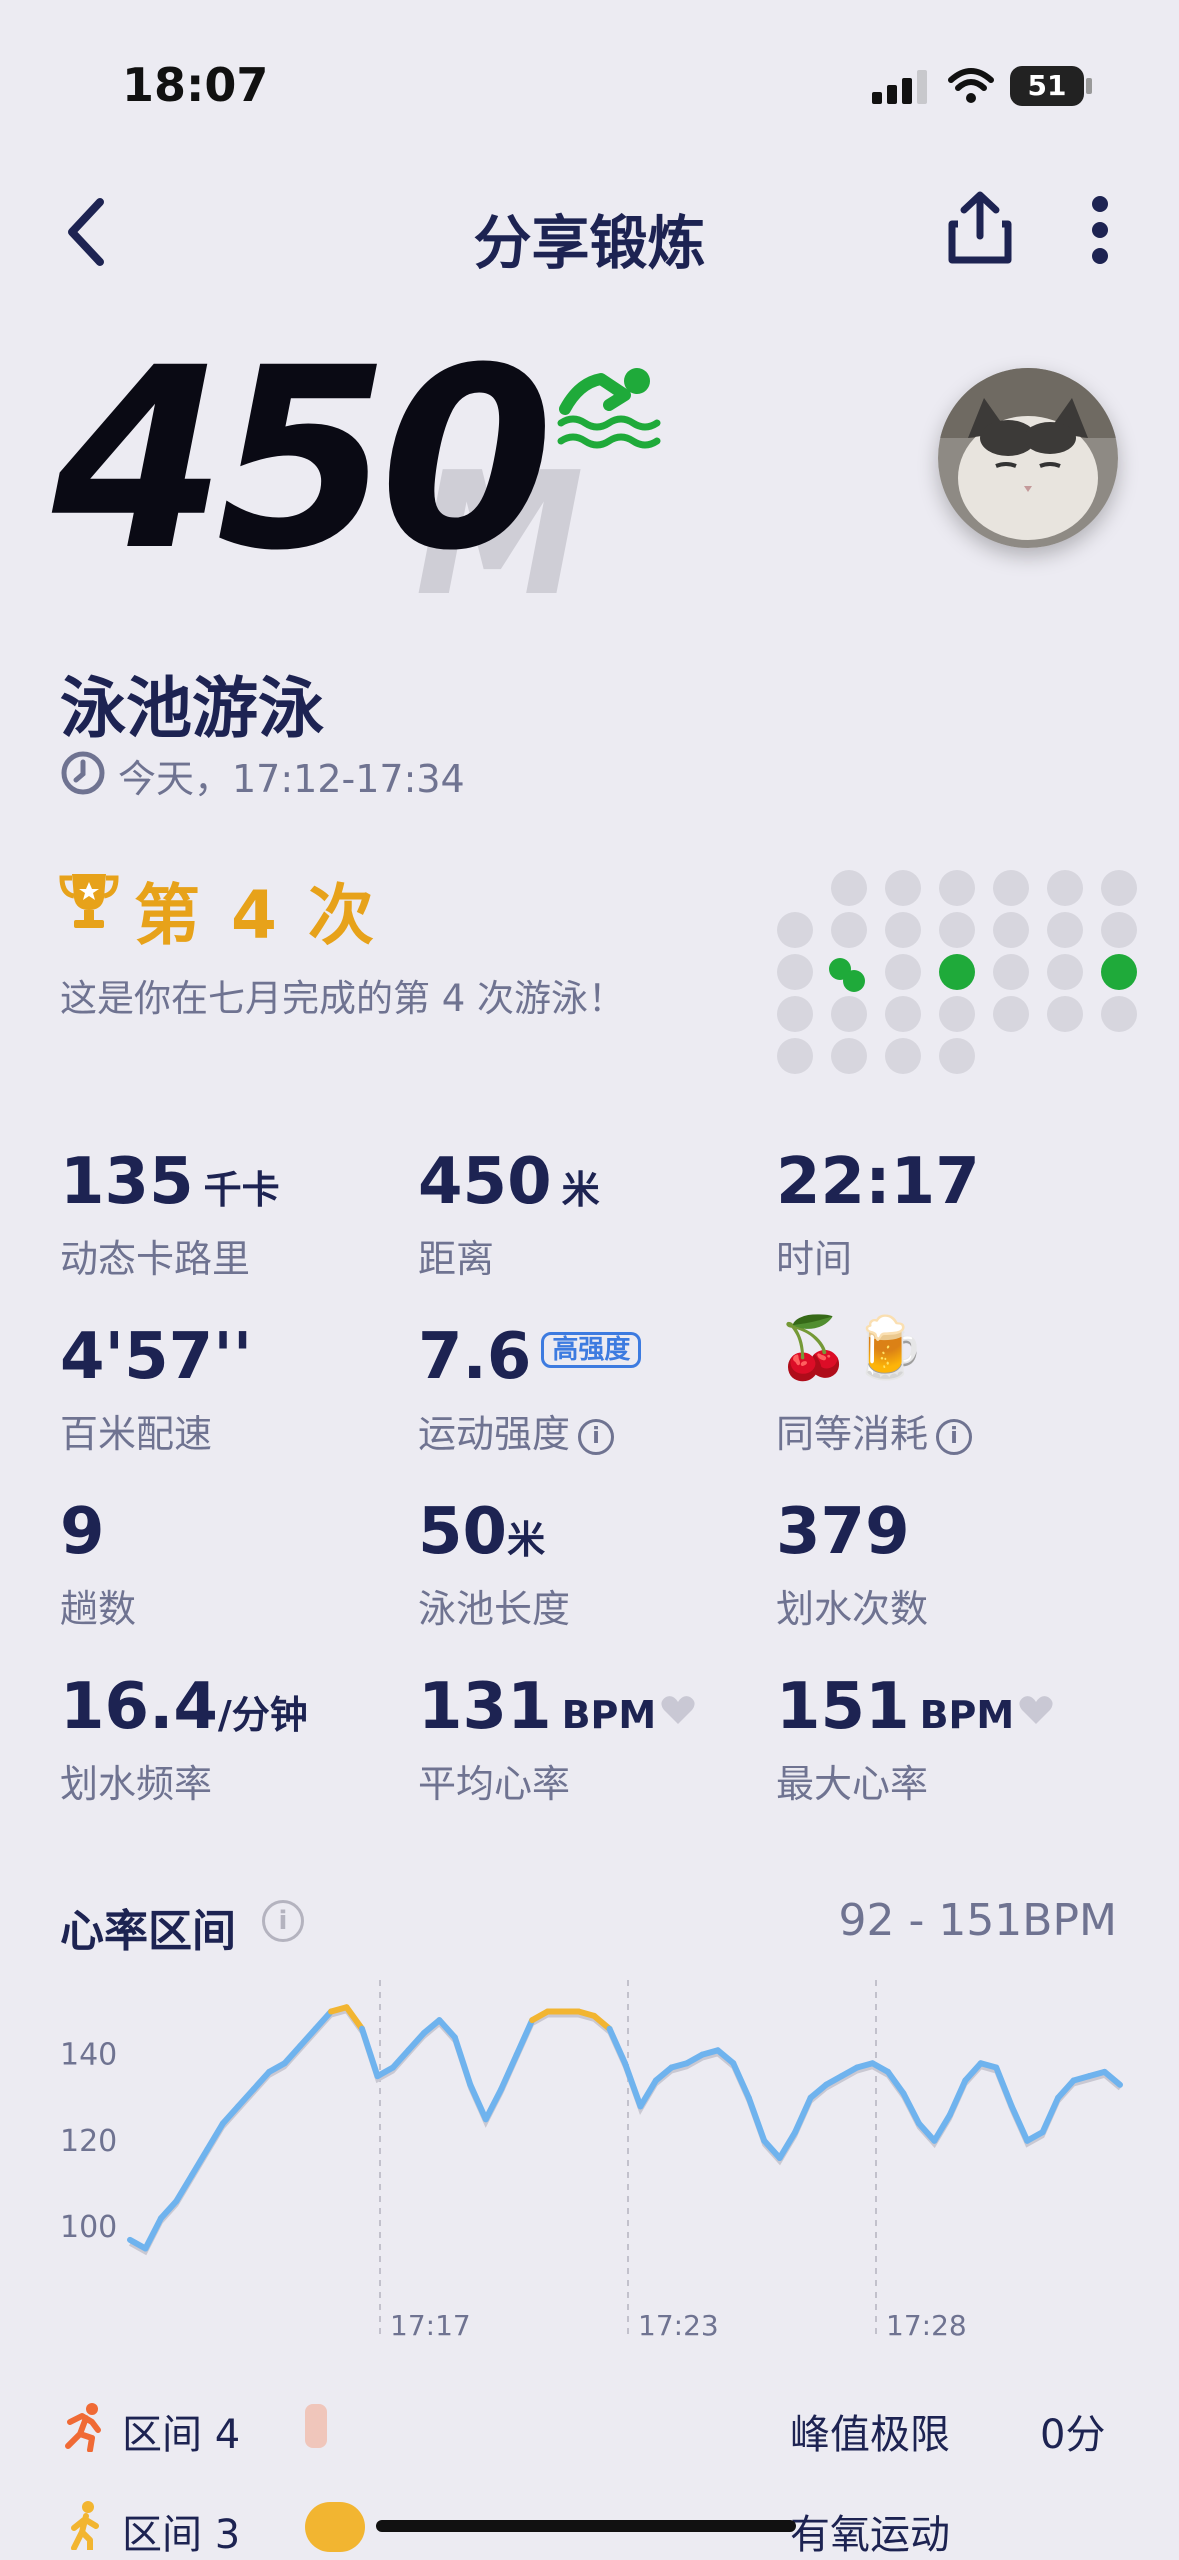 The height and width of the screenshot is (2560, 1179). I want to click on swimming-icon, so click(609, 408).